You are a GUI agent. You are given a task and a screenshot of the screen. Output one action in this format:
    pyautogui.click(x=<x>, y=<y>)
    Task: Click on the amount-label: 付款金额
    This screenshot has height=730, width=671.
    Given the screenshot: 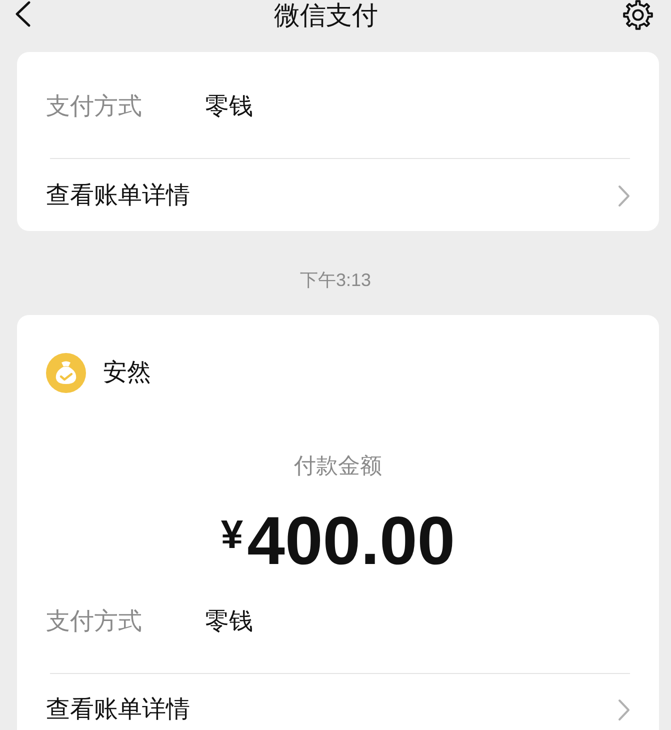 What is the action you would take?
    pyautogui.click(x=338, y=466)
    